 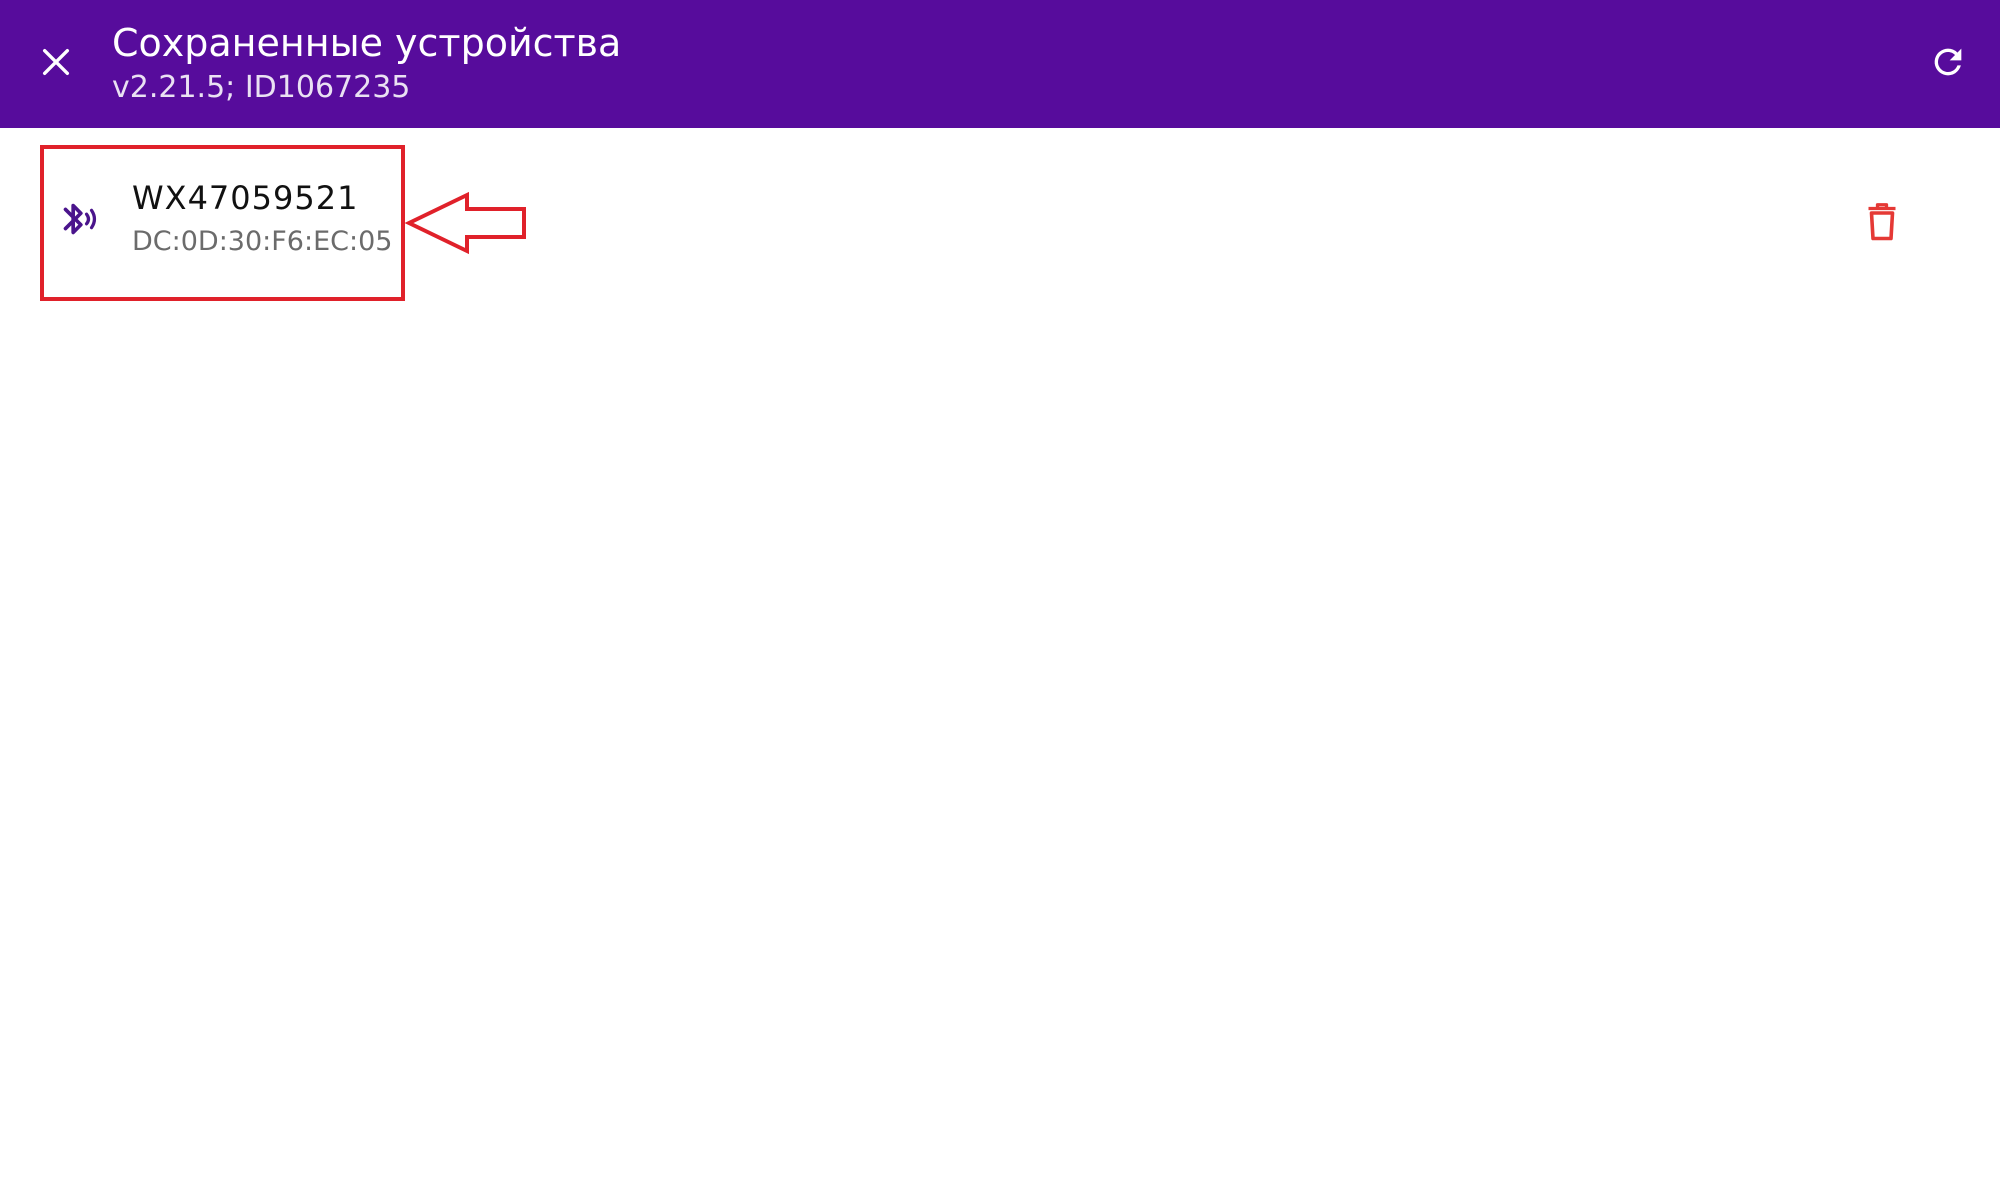 I want to click on close-icon, so click(x=56, y=62).